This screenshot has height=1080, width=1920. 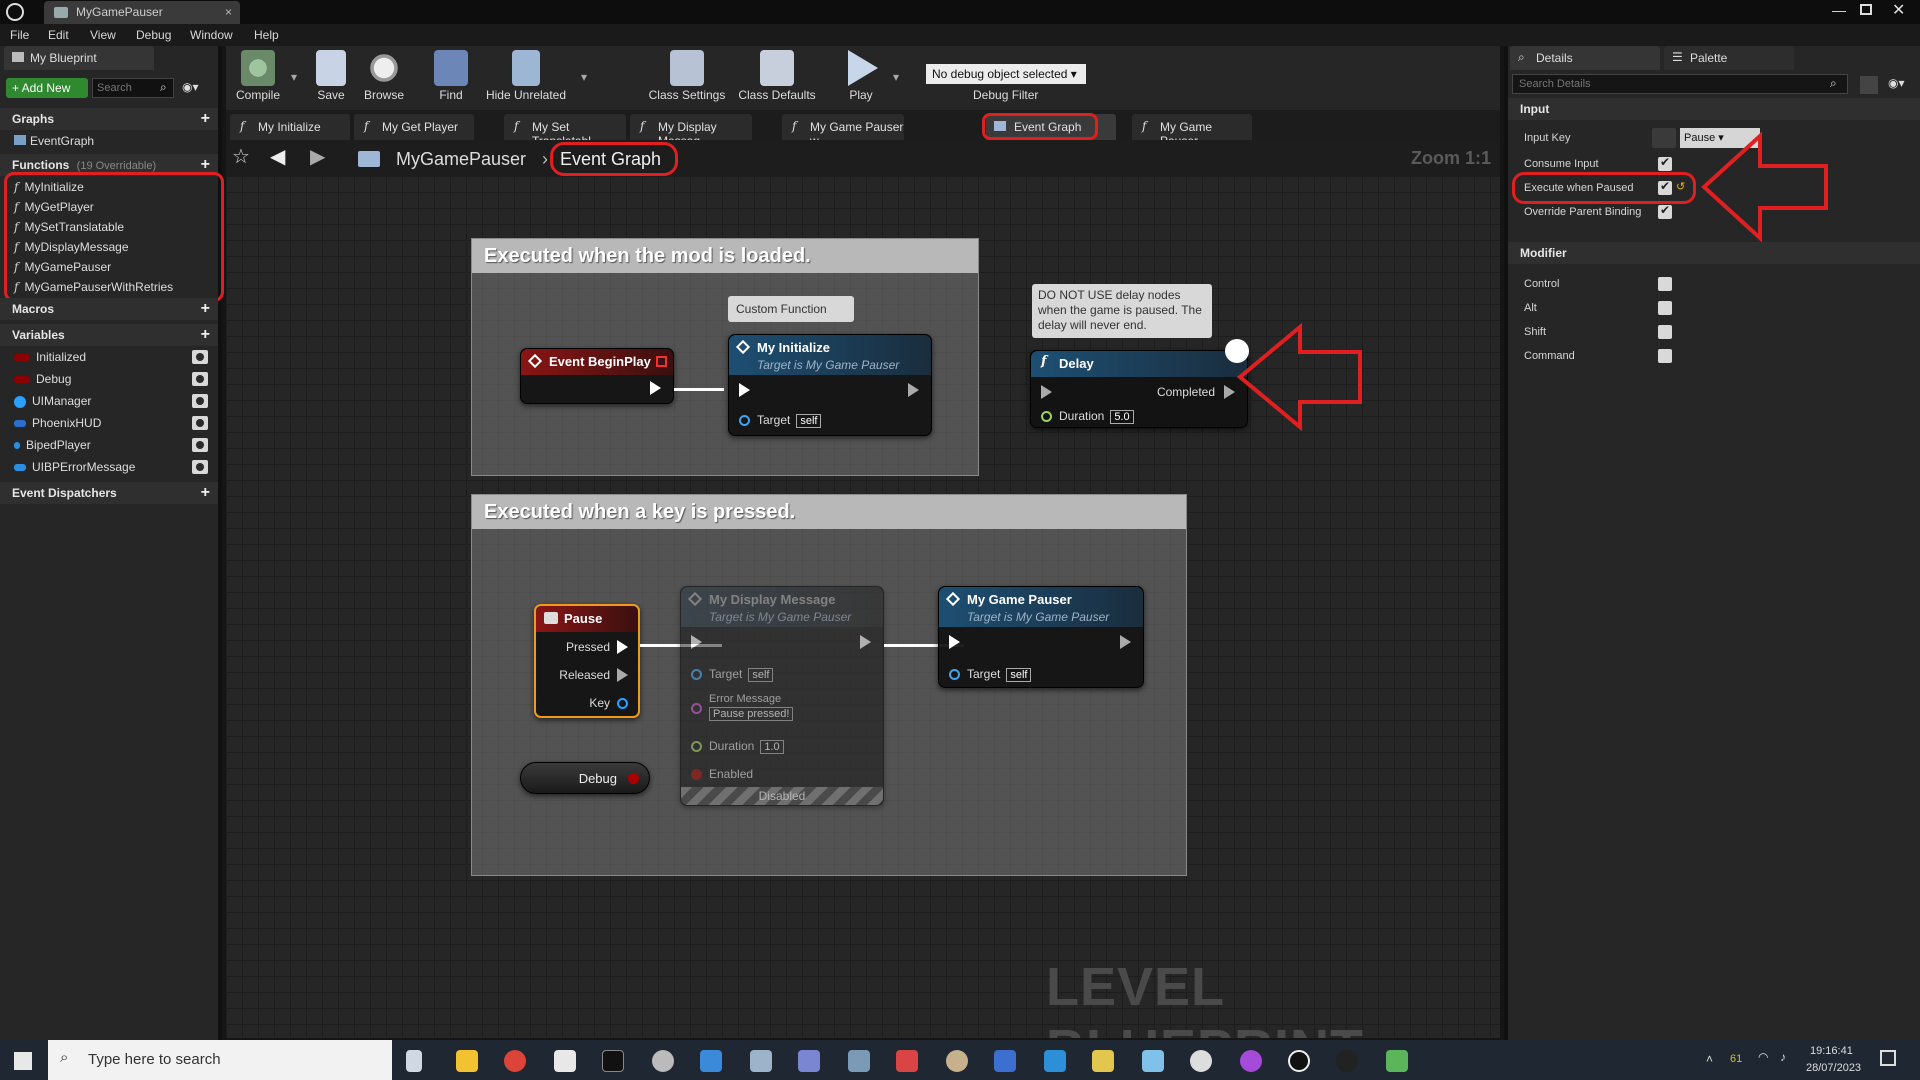 What do you see at coordinates (751, 714) in the screenshot?
I see `error-message-value: Pause pressed!` at bounding box center [751, 714].